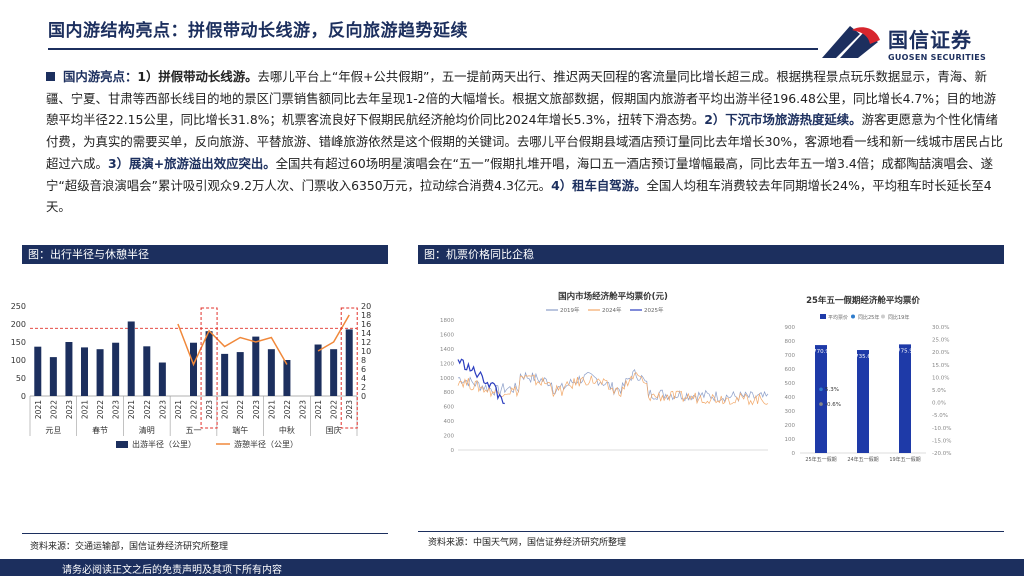 Image resolution: width=1024 pixels, height=576 pixels. I want to click on bar-y-left-tick-label: 200, so click(790, 426).